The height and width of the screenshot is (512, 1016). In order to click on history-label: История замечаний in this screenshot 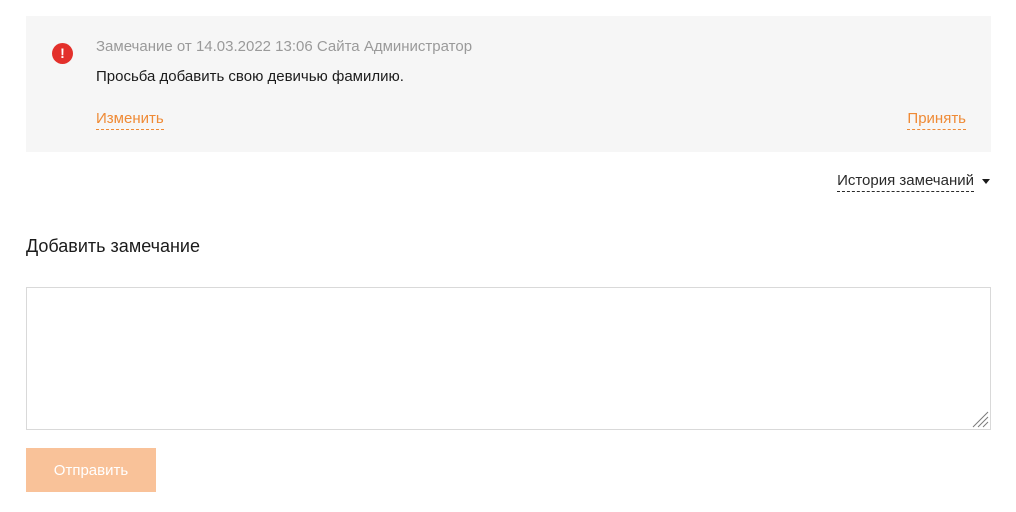, I will do `click(905, 182)`.